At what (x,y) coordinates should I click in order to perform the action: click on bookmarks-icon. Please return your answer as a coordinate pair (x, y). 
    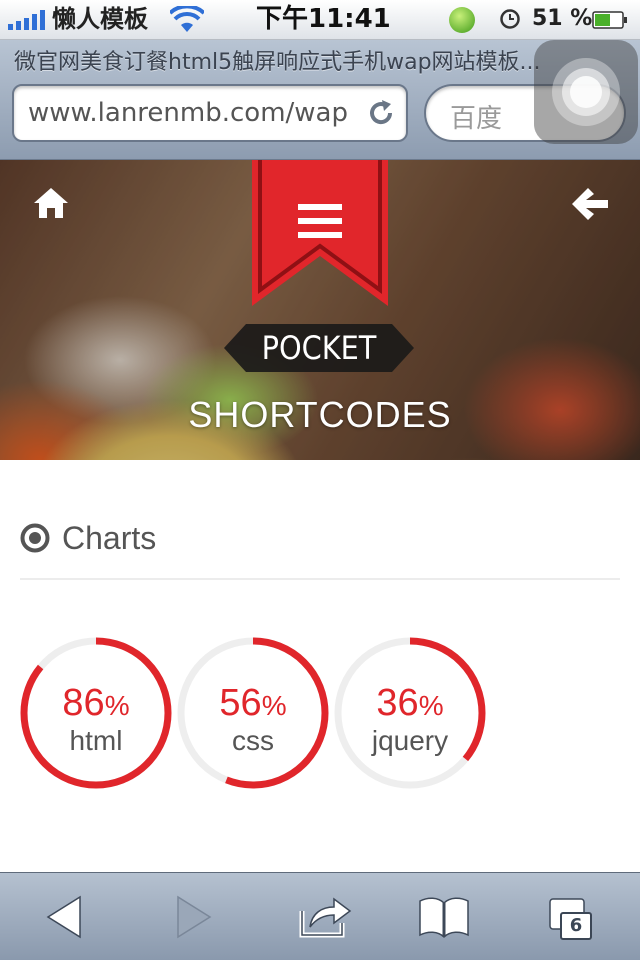
    Looking at the image, I should click on (444, 917).